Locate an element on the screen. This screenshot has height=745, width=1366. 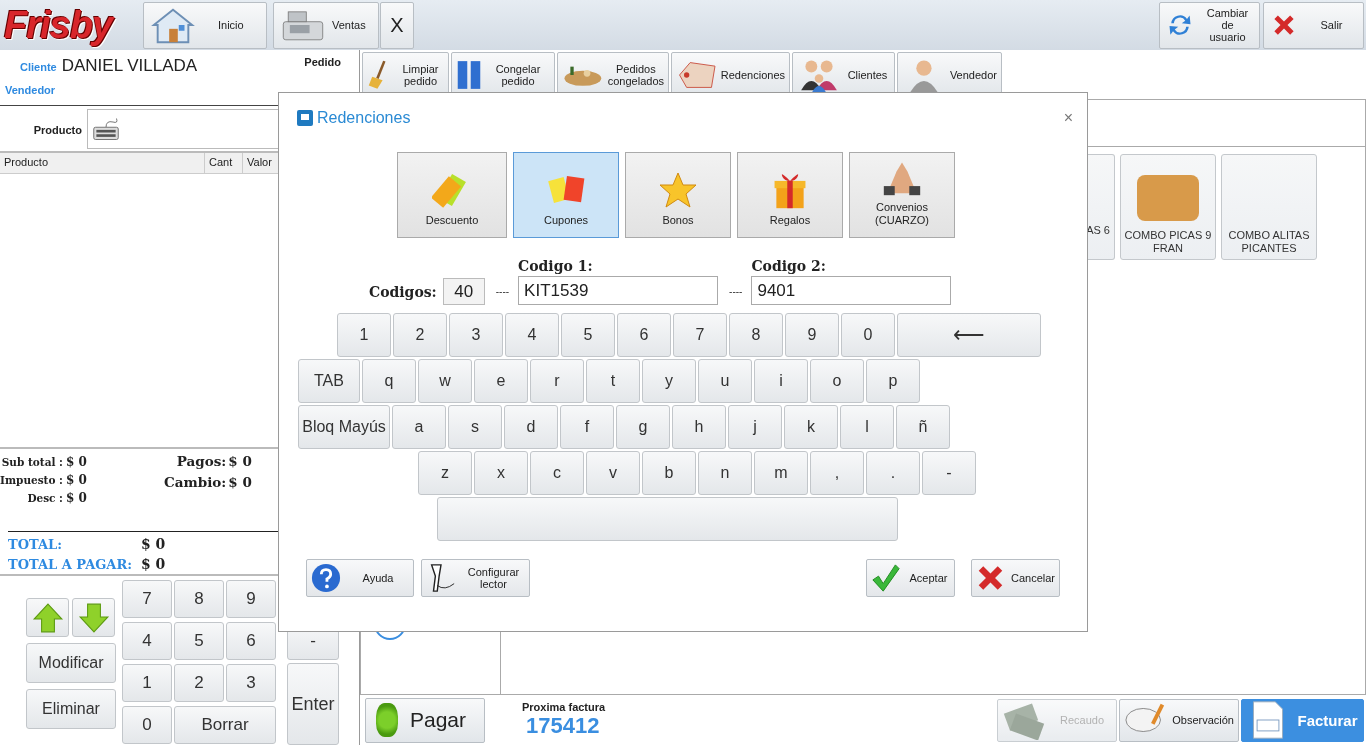
toolbar-button: Salir is located at coordinates (1313, 25).